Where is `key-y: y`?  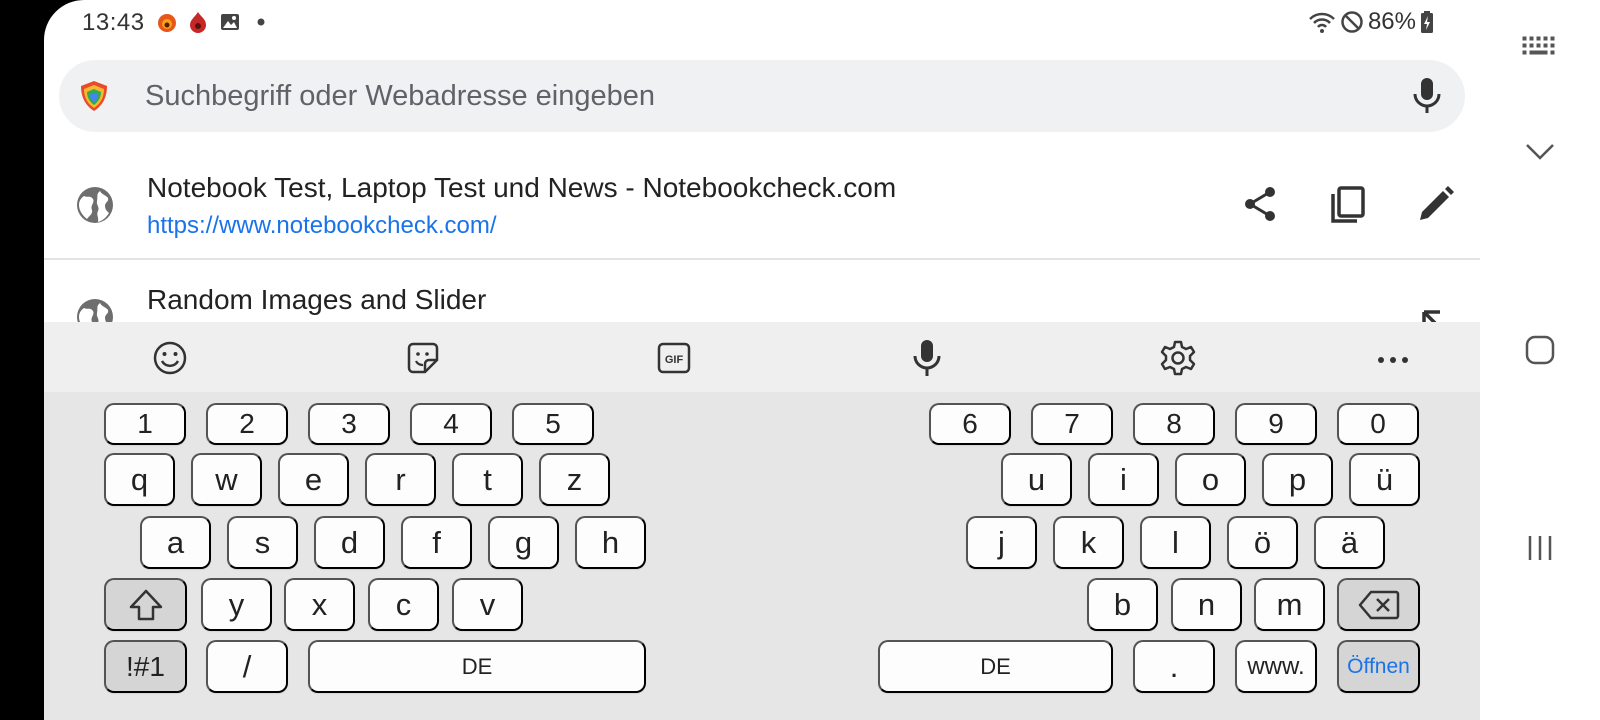 key-y: y is located at coordinates (236, 604).